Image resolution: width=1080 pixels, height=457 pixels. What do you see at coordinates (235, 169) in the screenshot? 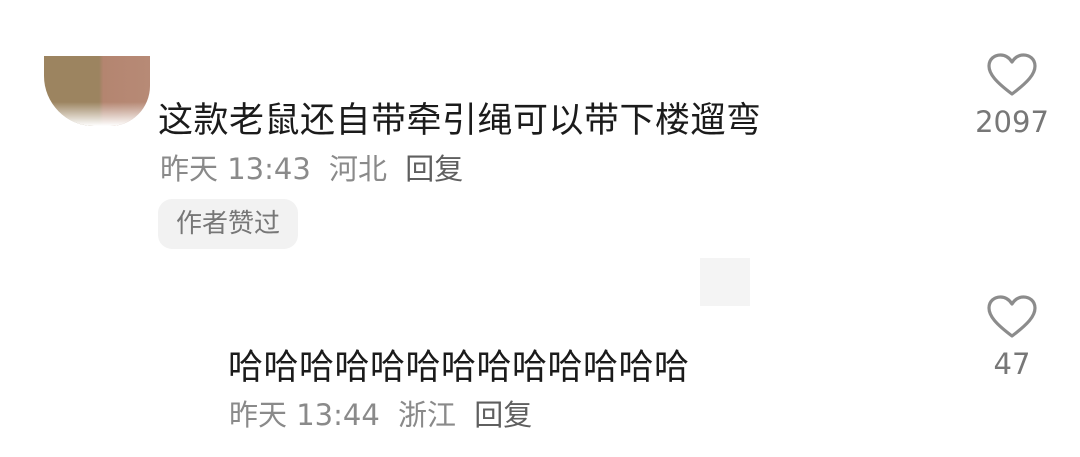
I see `comment-time: 昨天 13:43` at bounding box center [235, 169].